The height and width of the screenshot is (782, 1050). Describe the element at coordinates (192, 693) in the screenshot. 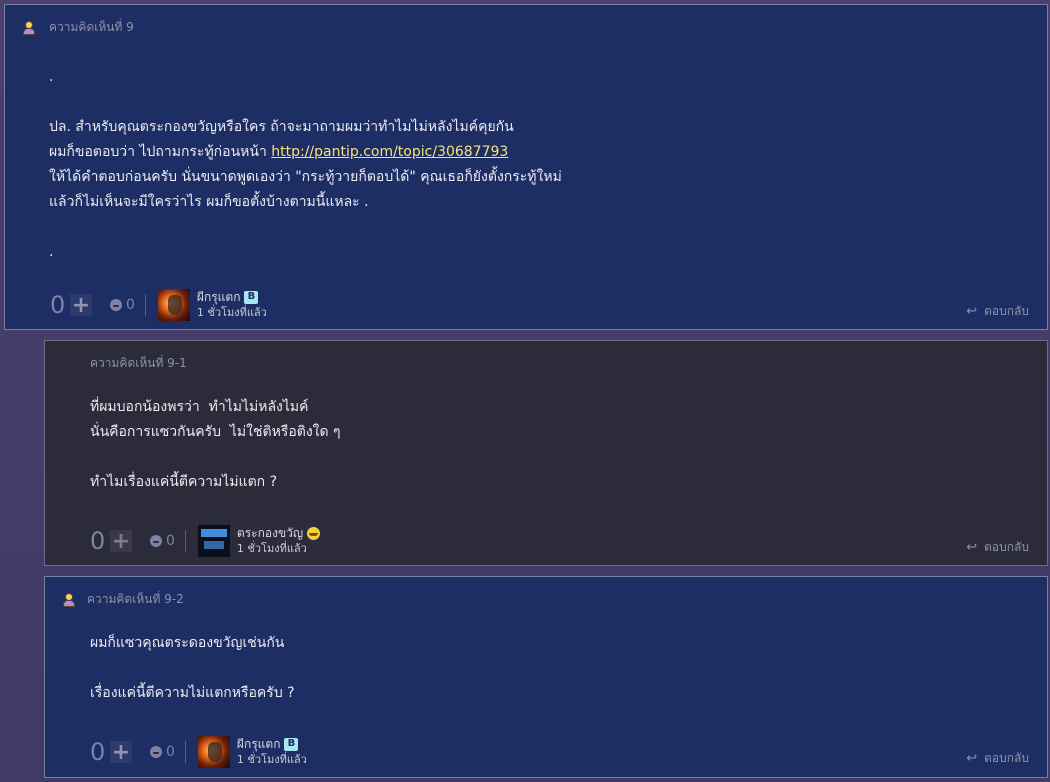

I see `comment-line: เรื่องแค่นี้ตีความไม่แตกหรือครับ ?` at that location.